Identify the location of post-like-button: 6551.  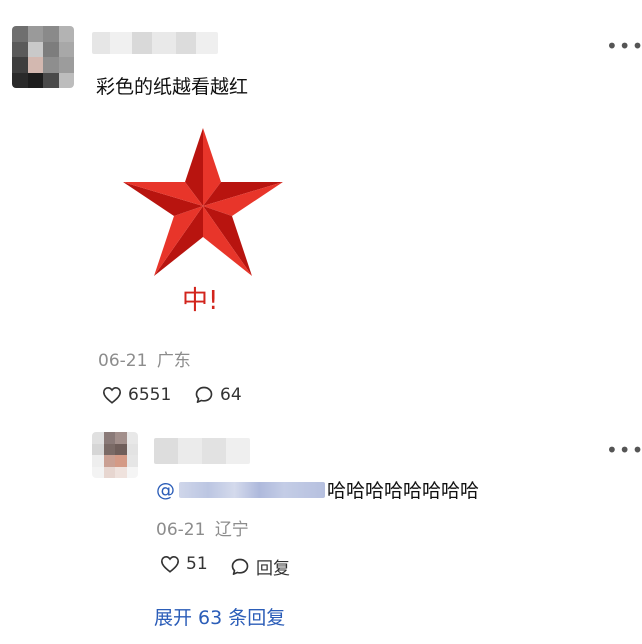
(136, 395).